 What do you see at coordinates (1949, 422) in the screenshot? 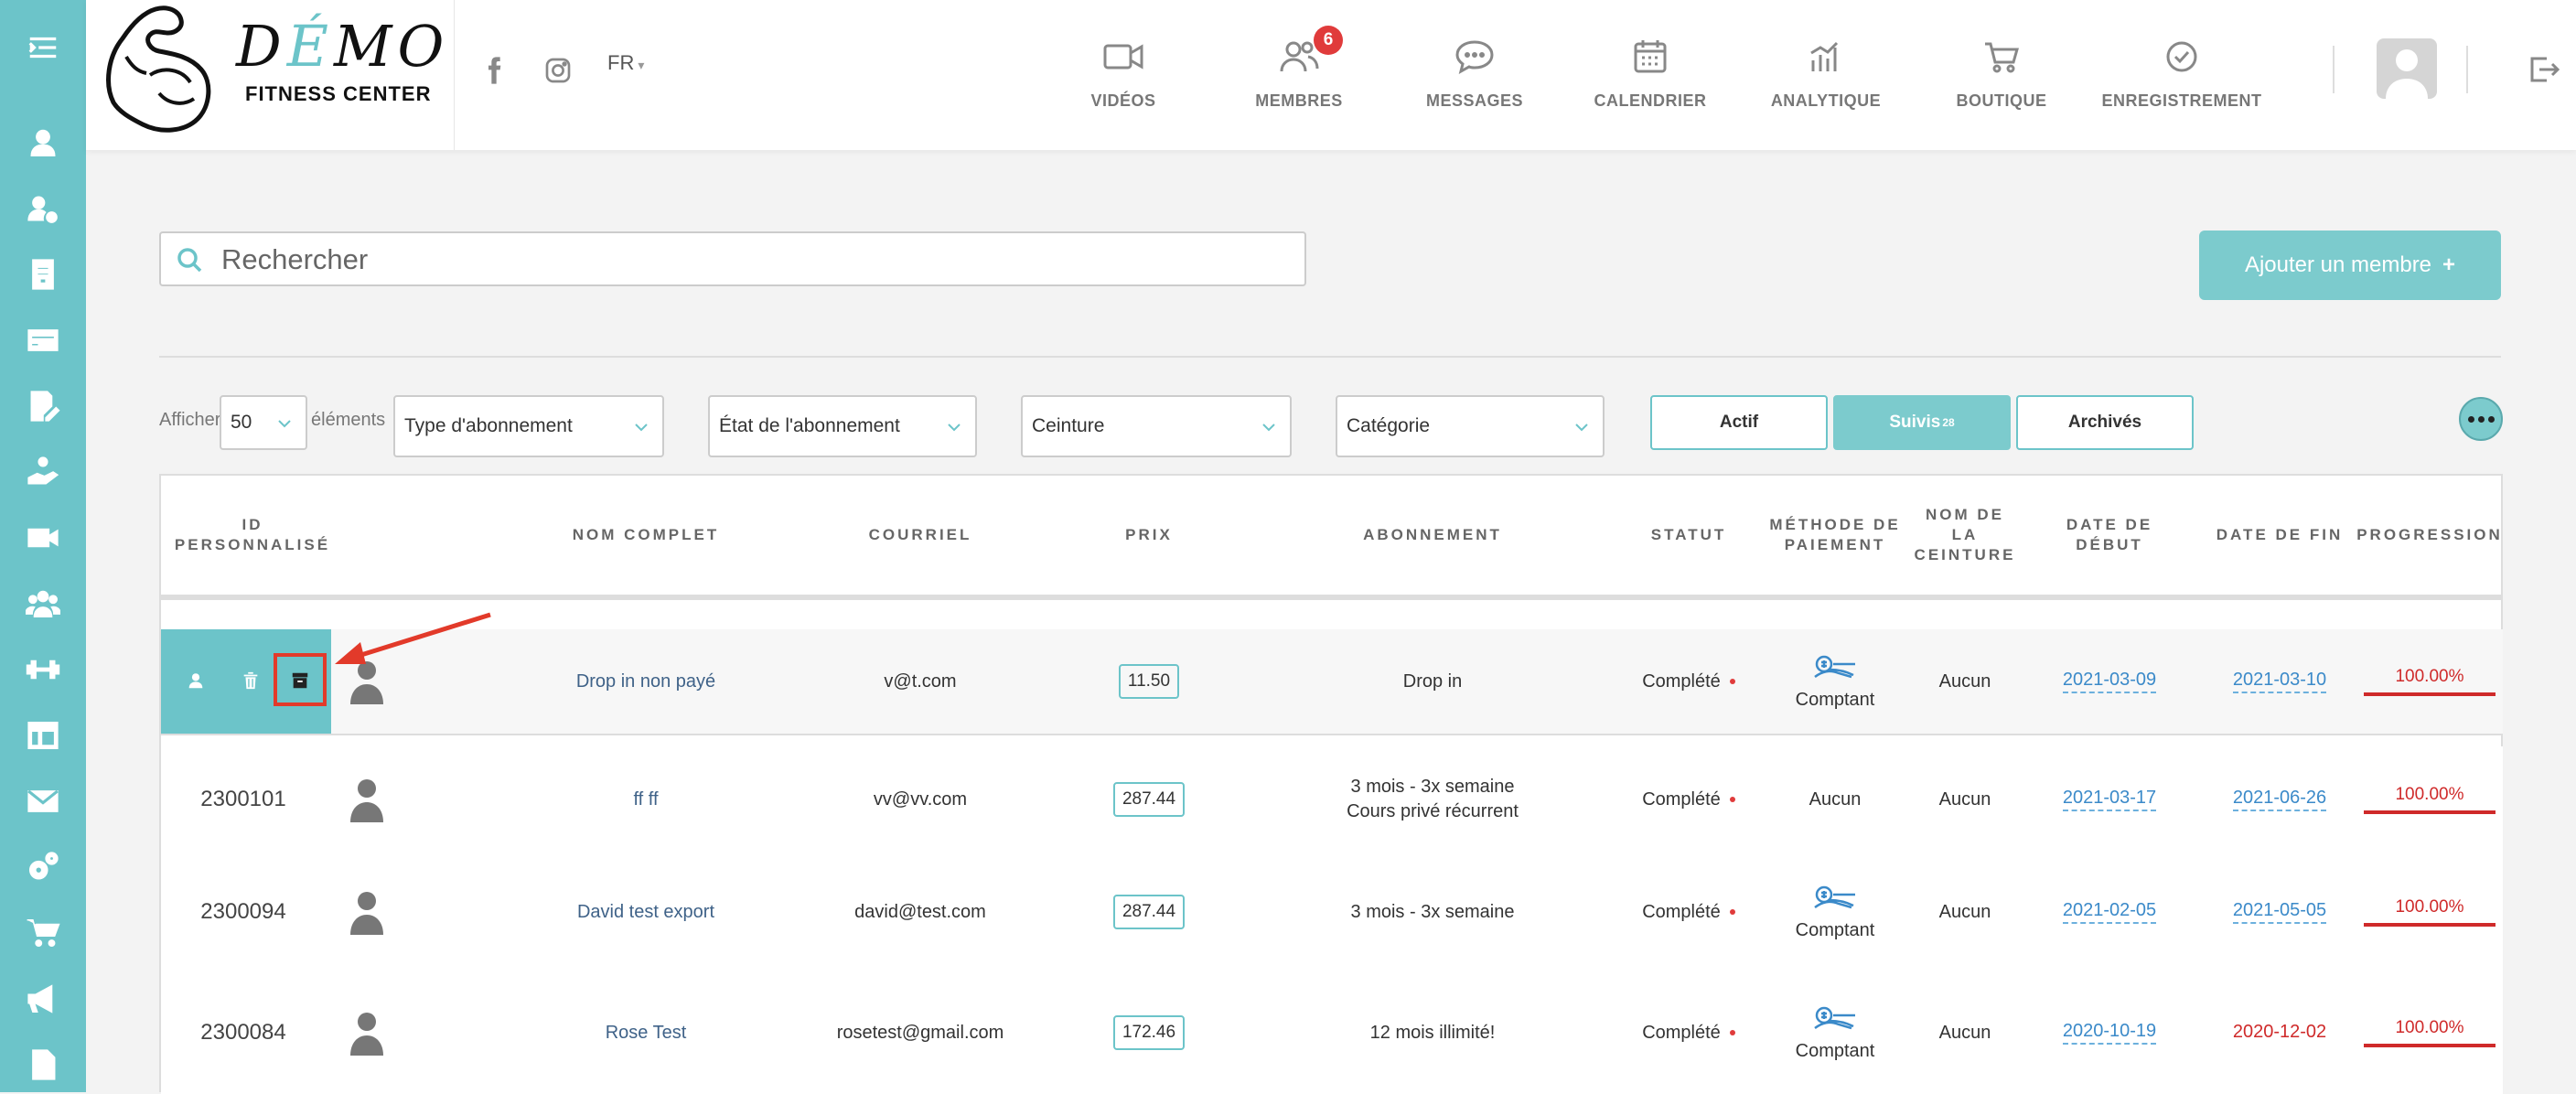
I see `followed-count: 28` at bounding box center [1949, 422].